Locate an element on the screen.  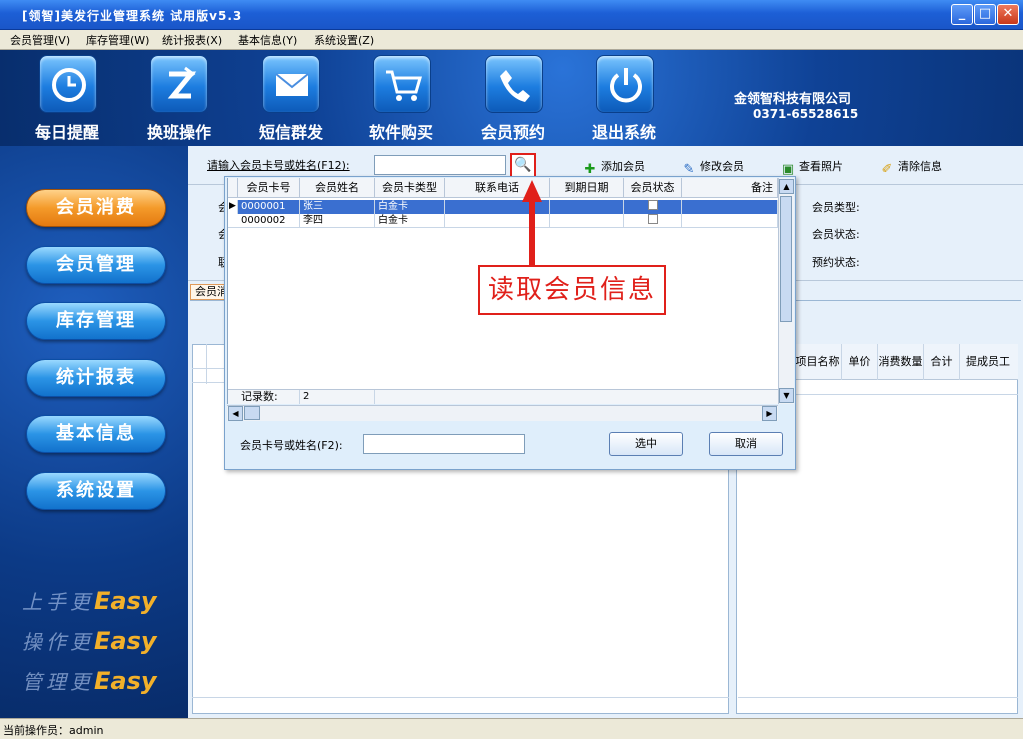
menu-basic-info: 基本信息(Y) is located at coordinates (267, 40).